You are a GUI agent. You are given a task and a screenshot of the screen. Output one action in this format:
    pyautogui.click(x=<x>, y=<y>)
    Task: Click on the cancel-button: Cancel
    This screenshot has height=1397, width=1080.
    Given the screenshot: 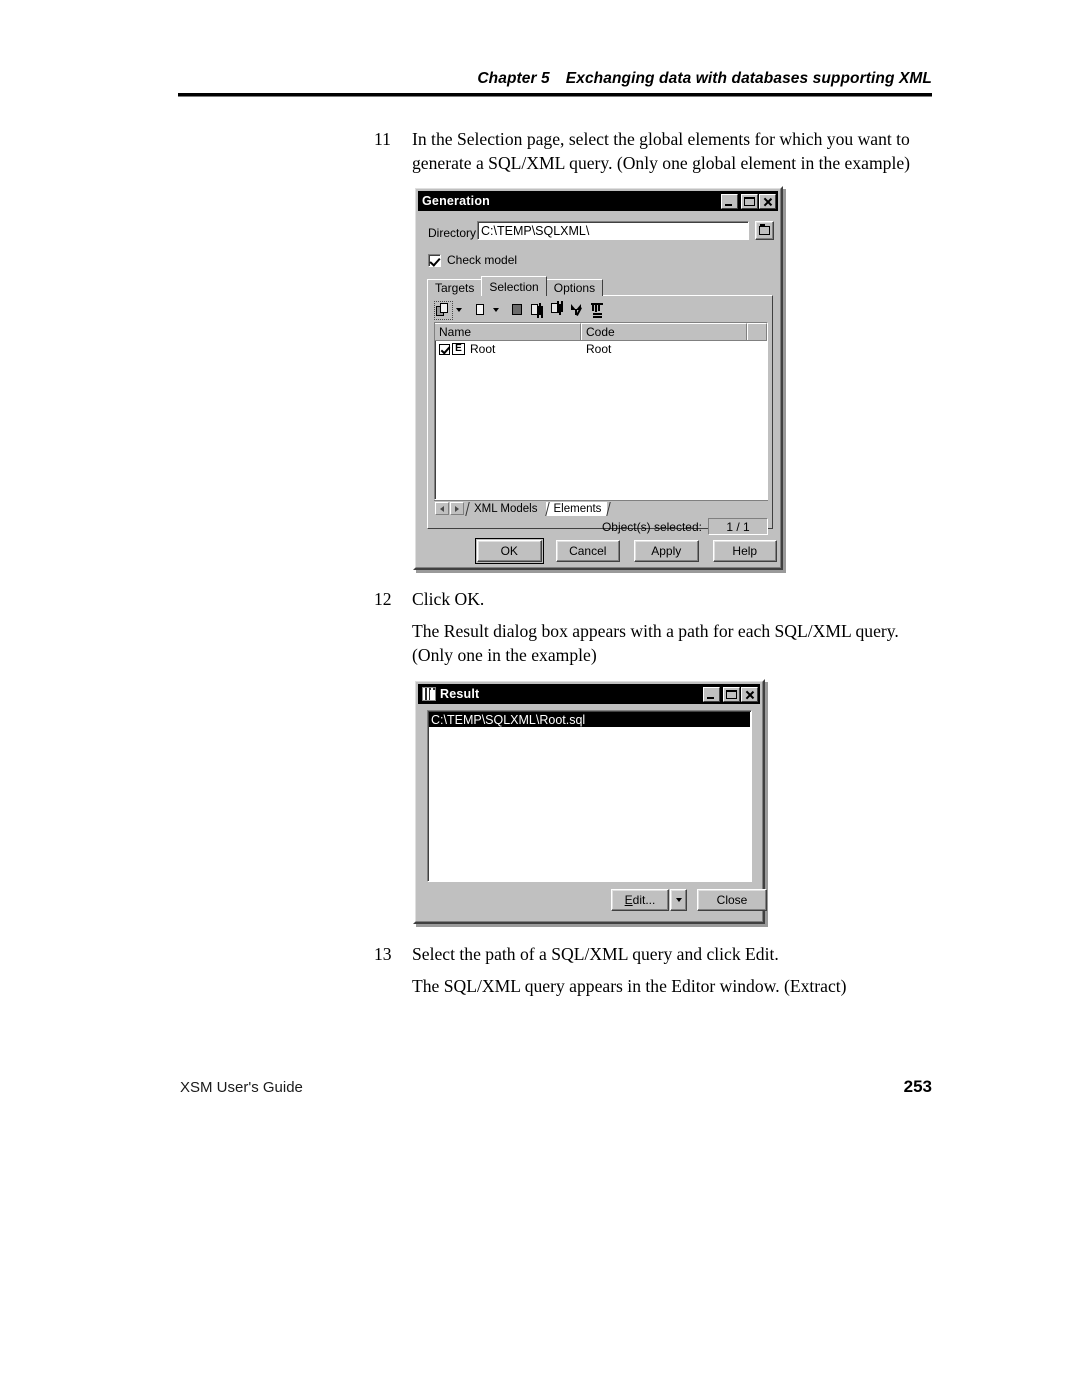 What is the action you would take?
    pyautogui.click(x=587, y=551)
    